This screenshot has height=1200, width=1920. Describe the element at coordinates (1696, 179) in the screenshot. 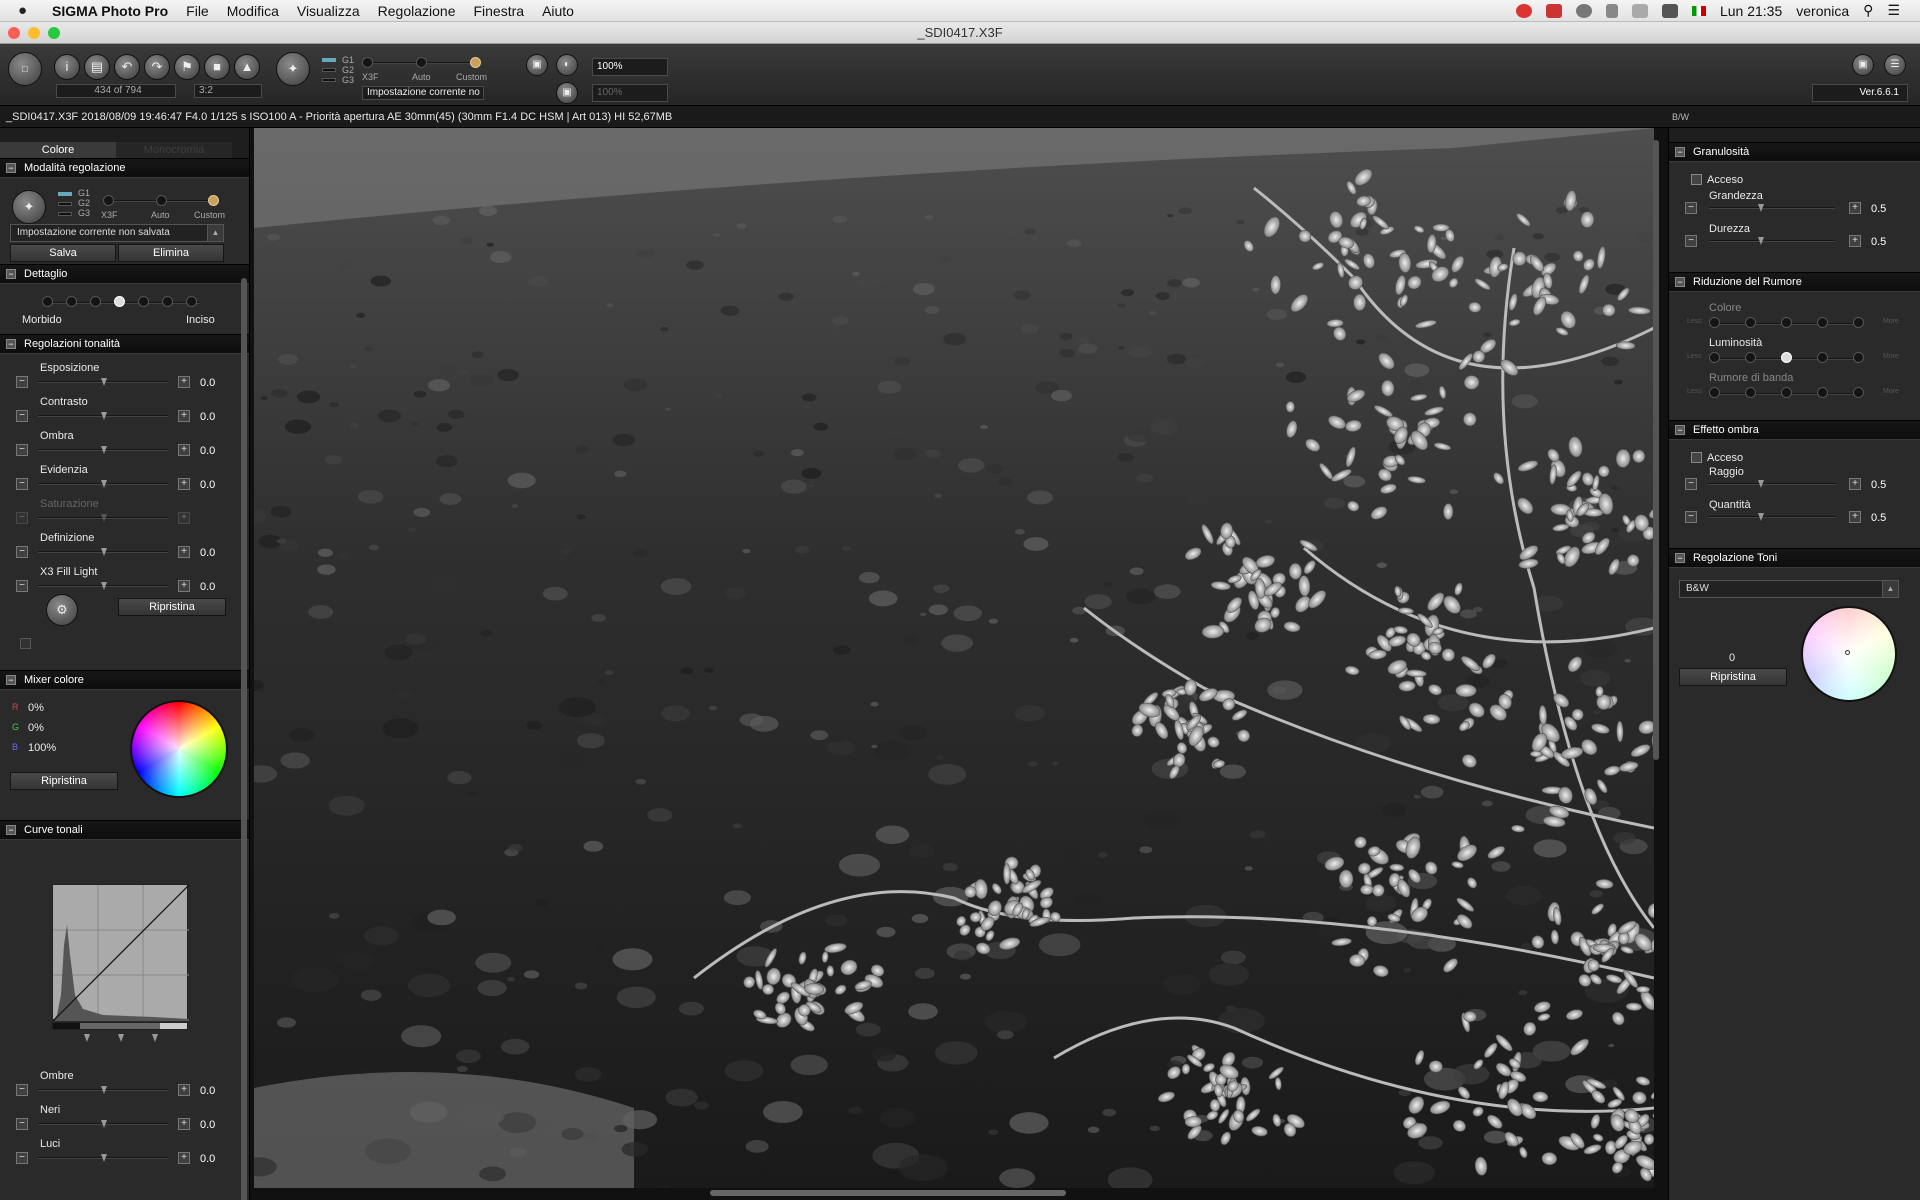

I see `grain-enable-checkbox` at that location.